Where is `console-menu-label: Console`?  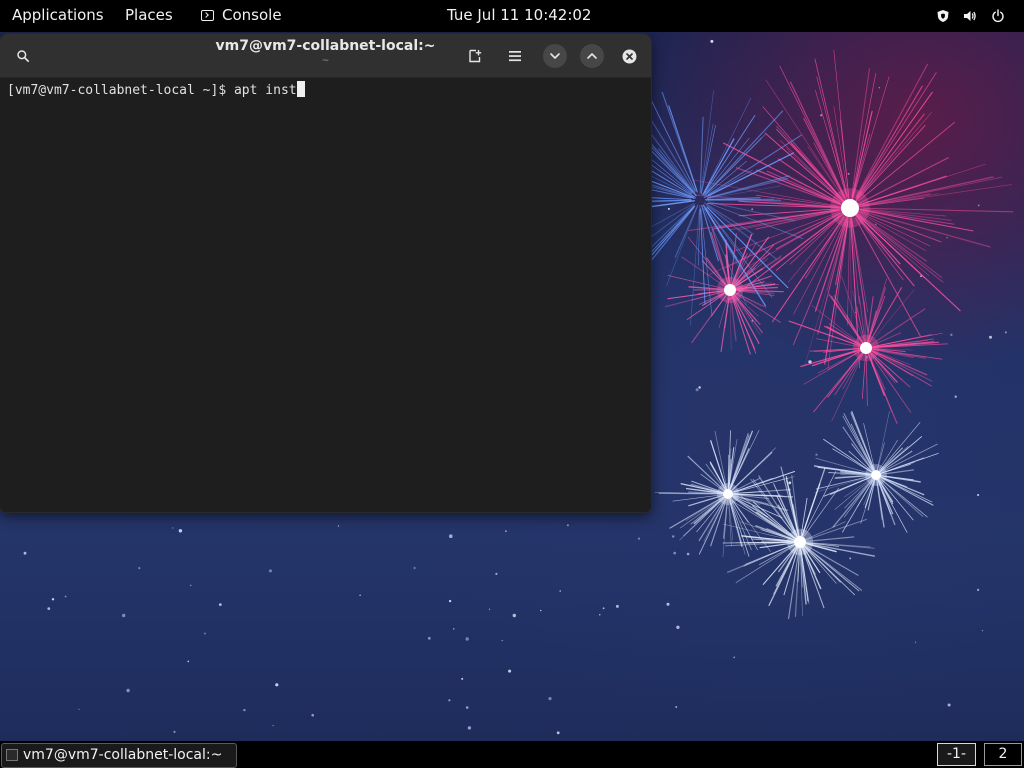 console-menu-label: Console is located at coordinates (252, 15).